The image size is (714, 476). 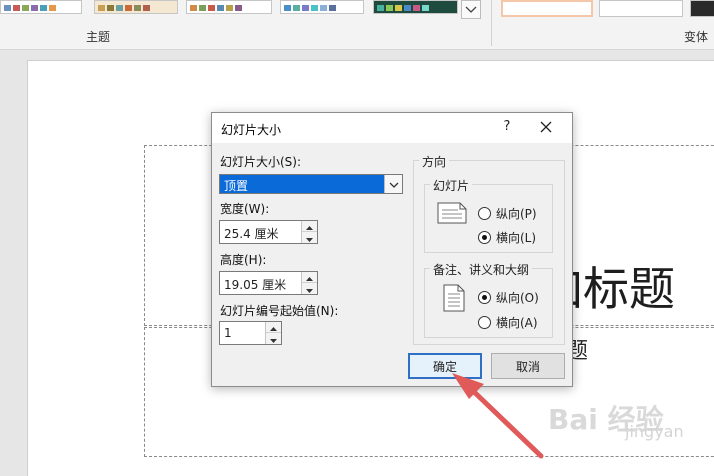 I want to click on theme-gallery-more-button, so click(x=471, y=9).